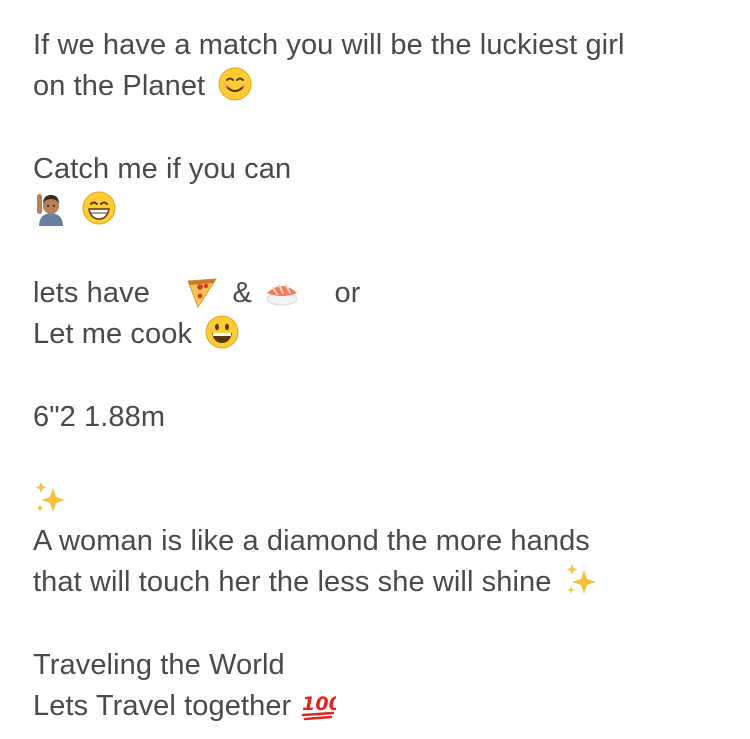  I want to click on bio-line: Catch me if you can, so click(383, 168).